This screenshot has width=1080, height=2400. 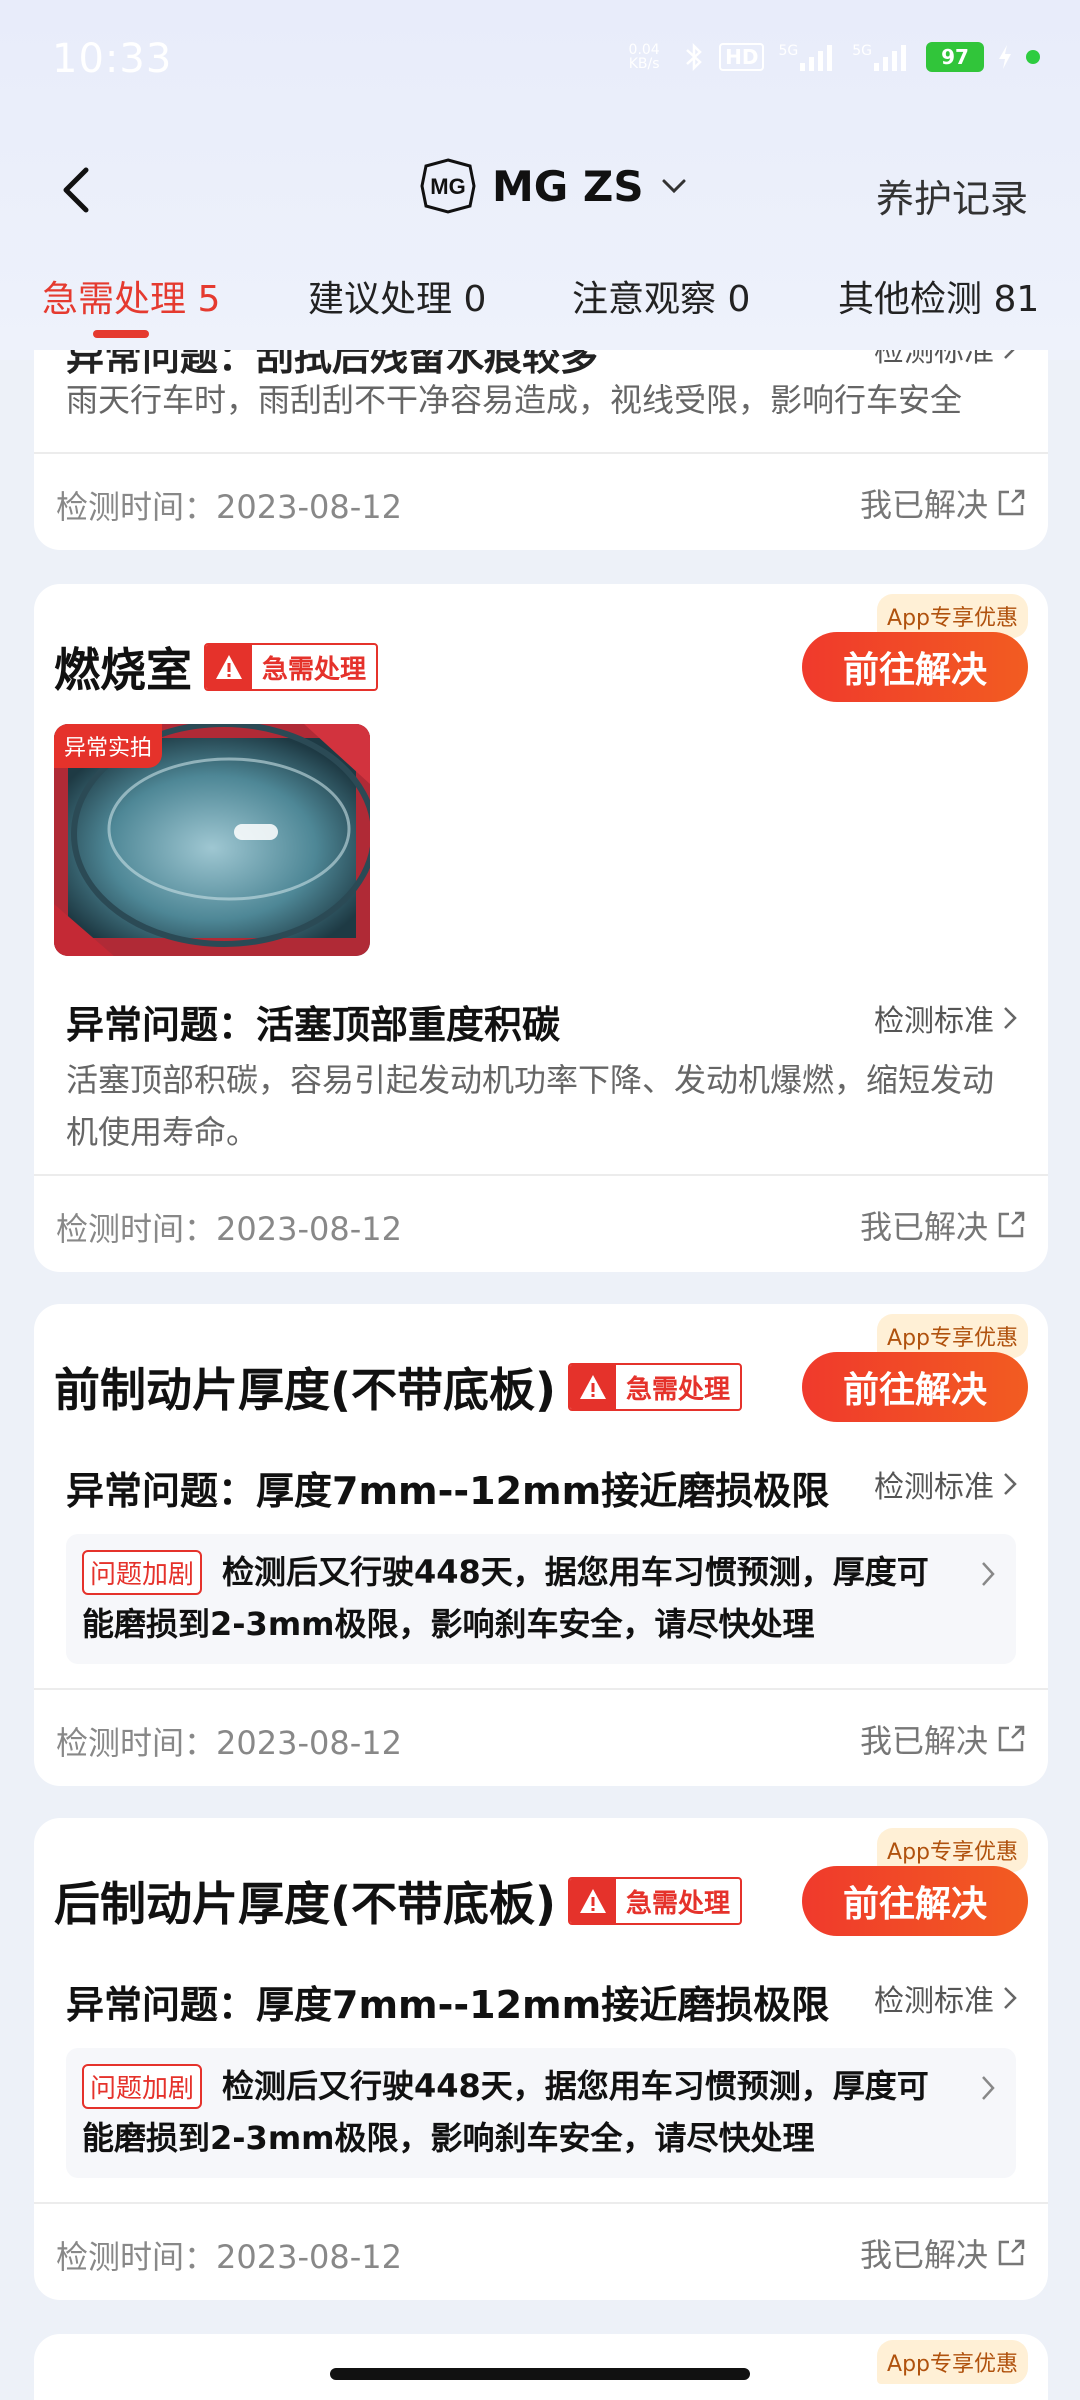 I want to click on mg-logo-icon: MG, so click(x=448, y=186).